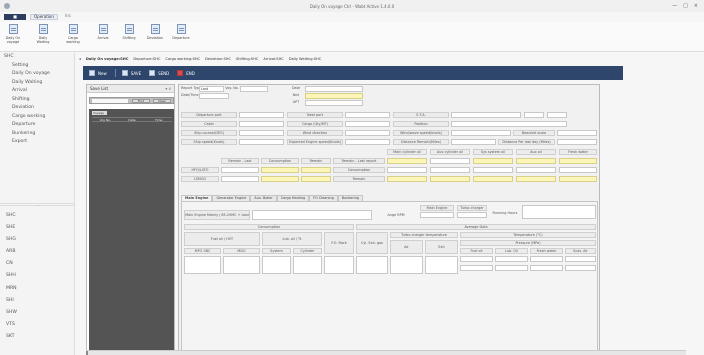 This screenshot has height=355, width=704. What do you see at coordinates (186, 73) in the screenshot?
I see `end-button: END` at bounding box center [186, 73].